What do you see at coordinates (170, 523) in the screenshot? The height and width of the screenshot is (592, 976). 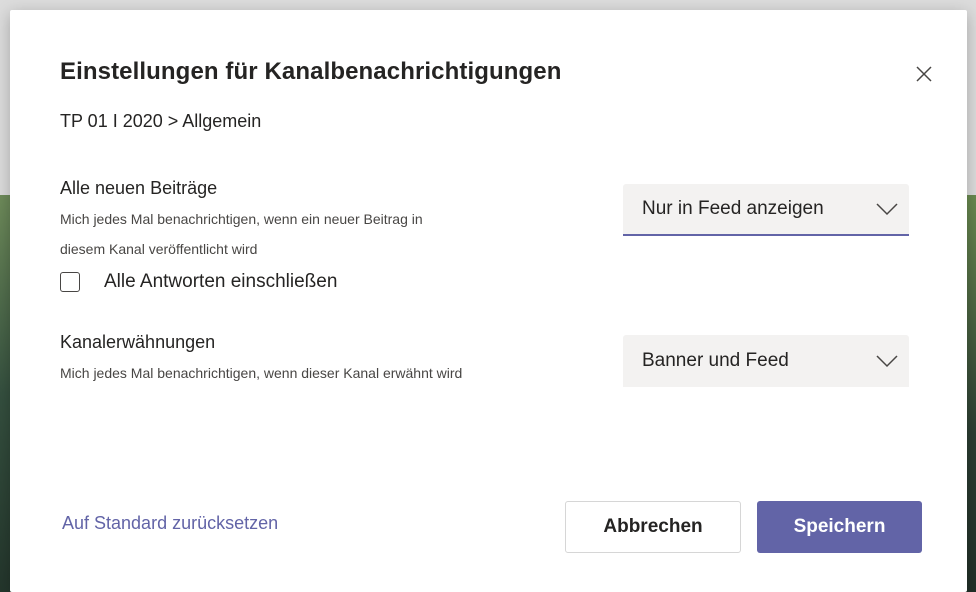 I see `reset-to-default-link: Auf Standard zurücksetzen` at bounding box center [170, 523].